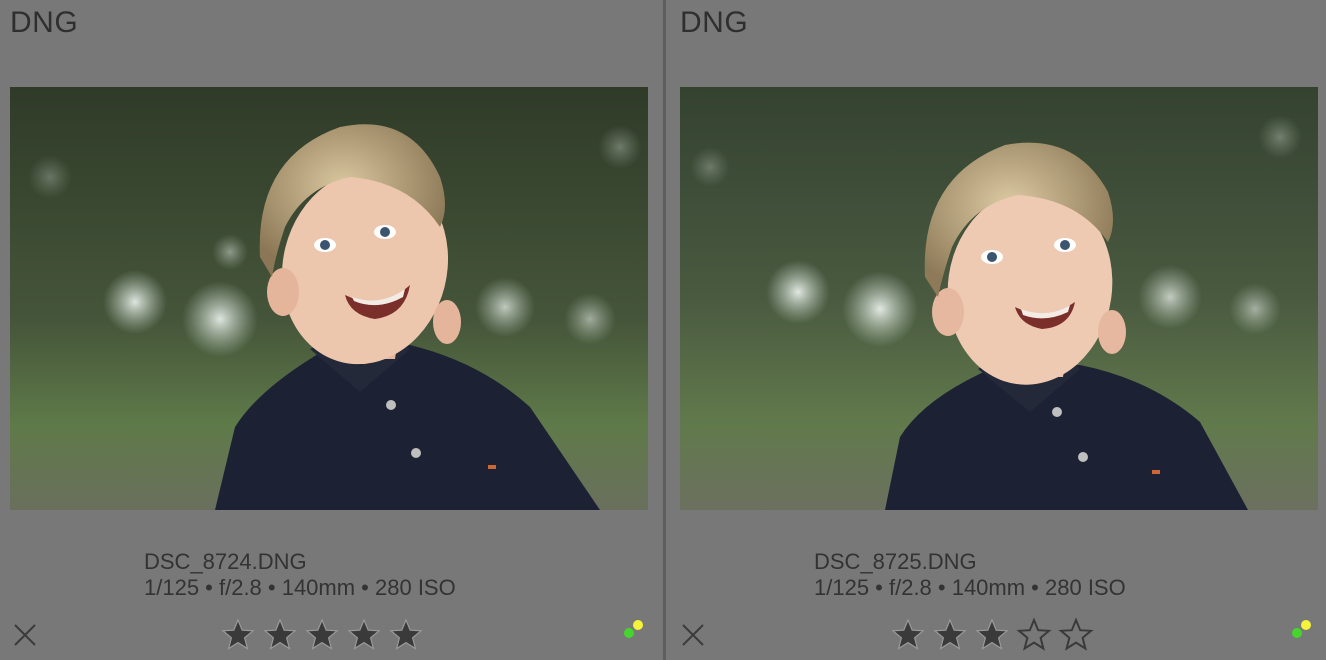  Describe the element at coordinates (225, 561) in the screenshot. I see `filename: DSC_8724.DNG` at that location.